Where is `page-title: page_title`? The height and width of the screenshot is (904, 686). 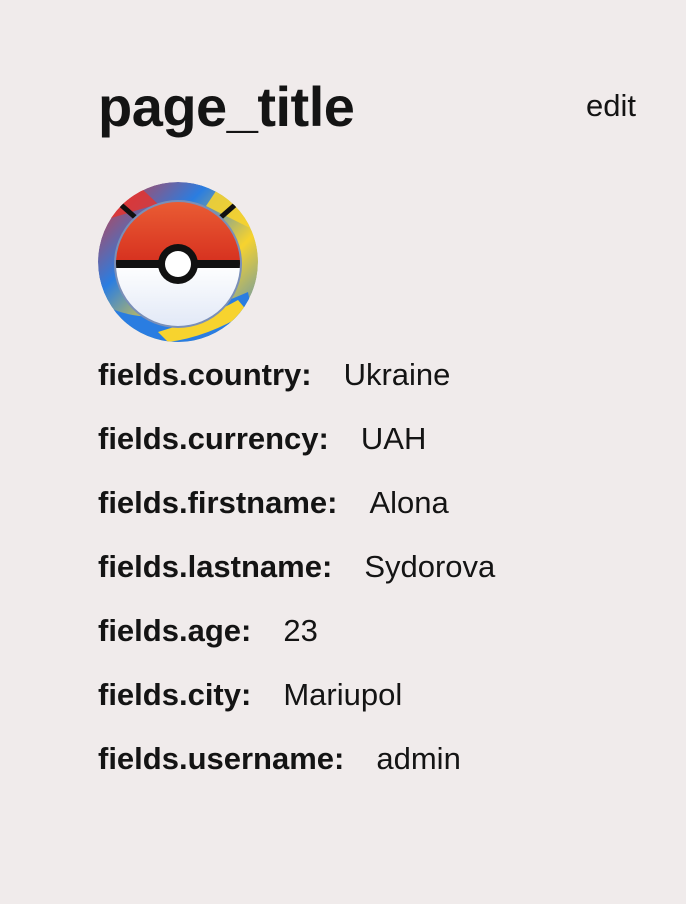 page-title: page_title is located at coordinates (226, 106).